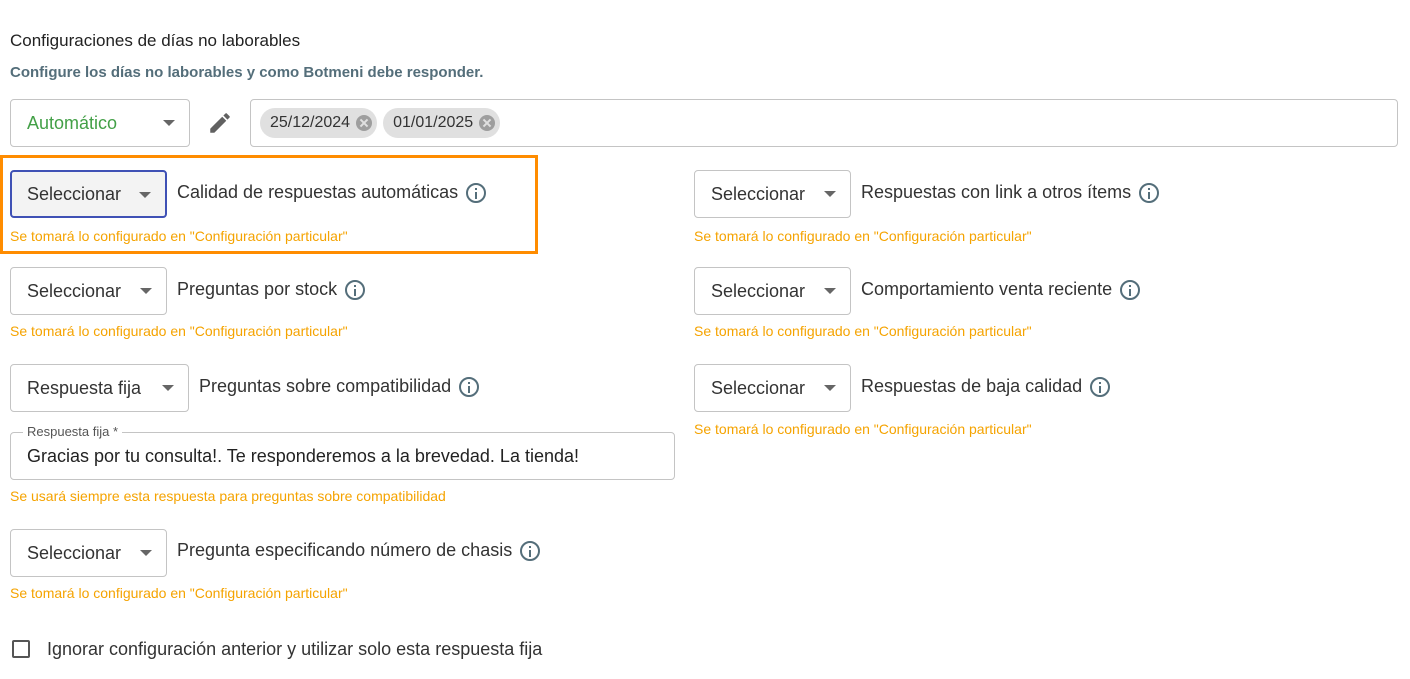 This screenshot has height=679, width=1410. What do you see at coordinates (73, 431) in the screenshot?
I see `fixed-response-label: Respuesta fija *` at bounding box center [73, 431].